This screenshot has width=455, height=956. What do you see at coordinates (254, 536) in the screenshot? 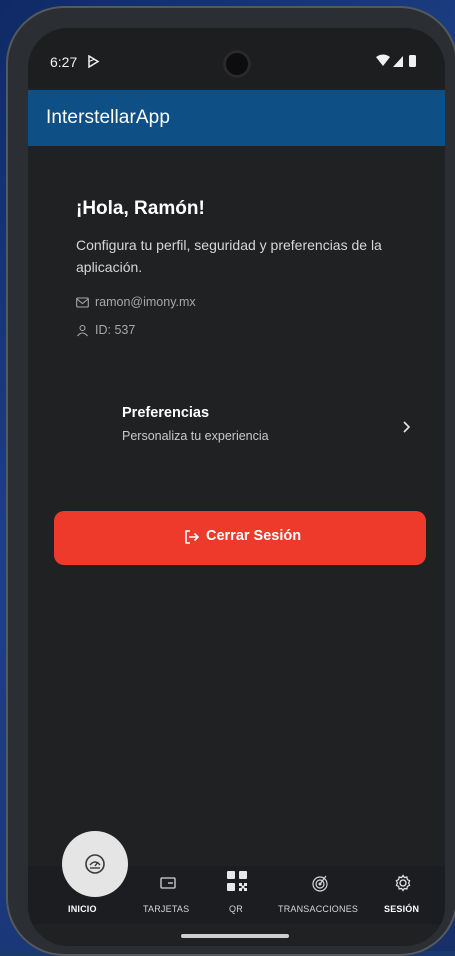
I see `logout-label: Cerrar Sesión` at bounding box center [254, 536].